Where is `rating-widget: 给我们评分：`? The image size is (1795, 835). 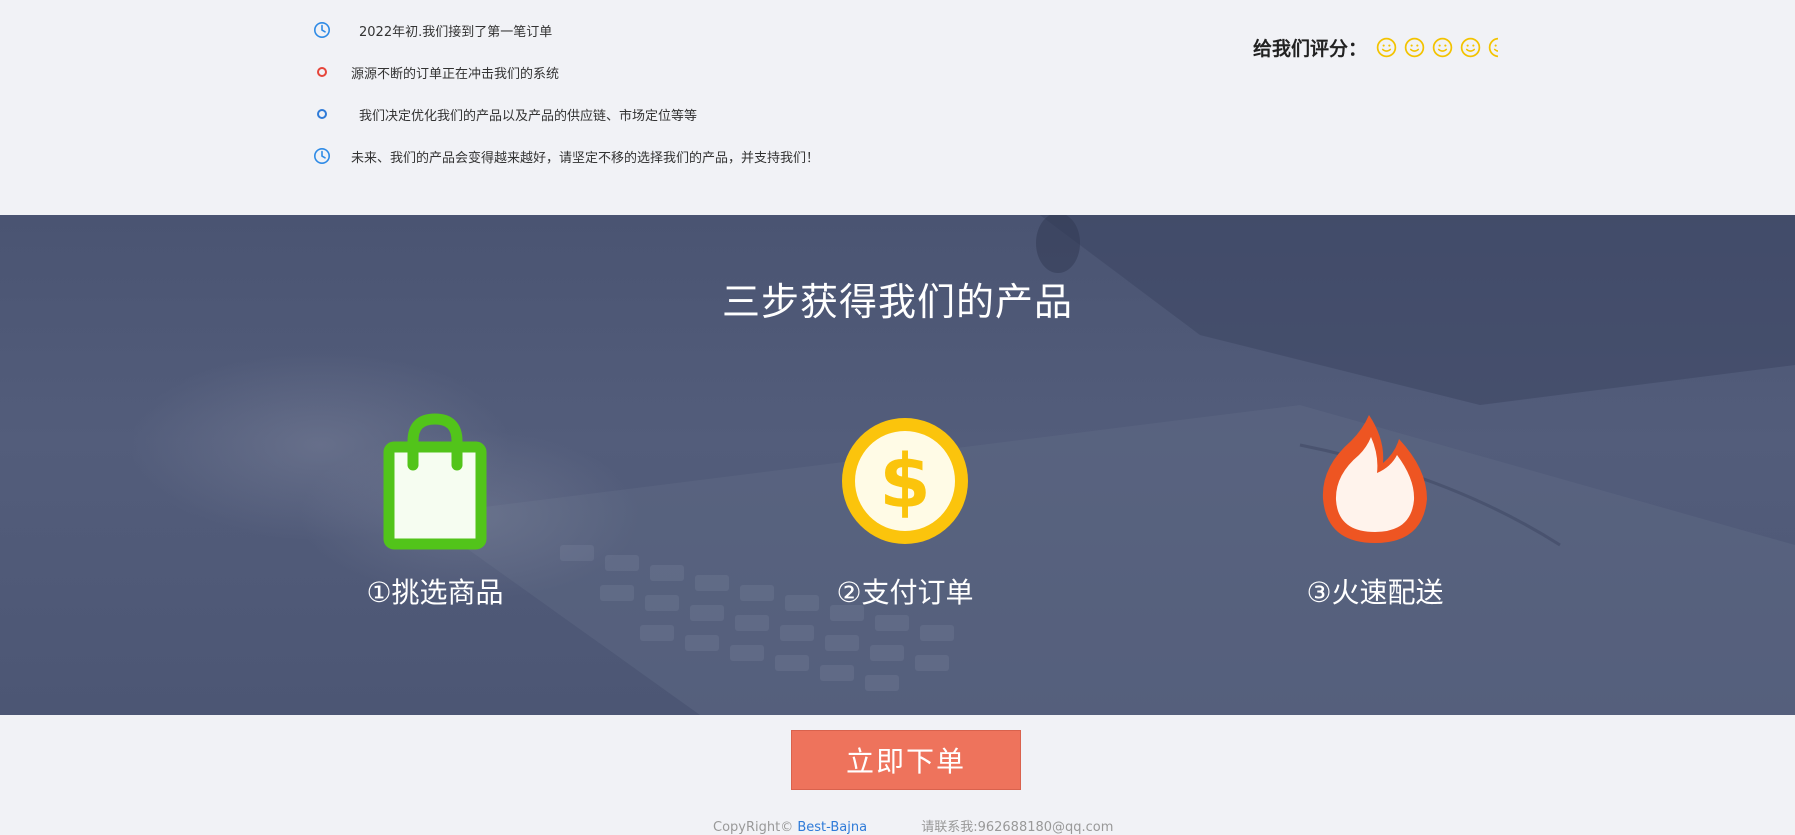
rating-widget: 给我们评分： is located at coordinates (1375, 47).